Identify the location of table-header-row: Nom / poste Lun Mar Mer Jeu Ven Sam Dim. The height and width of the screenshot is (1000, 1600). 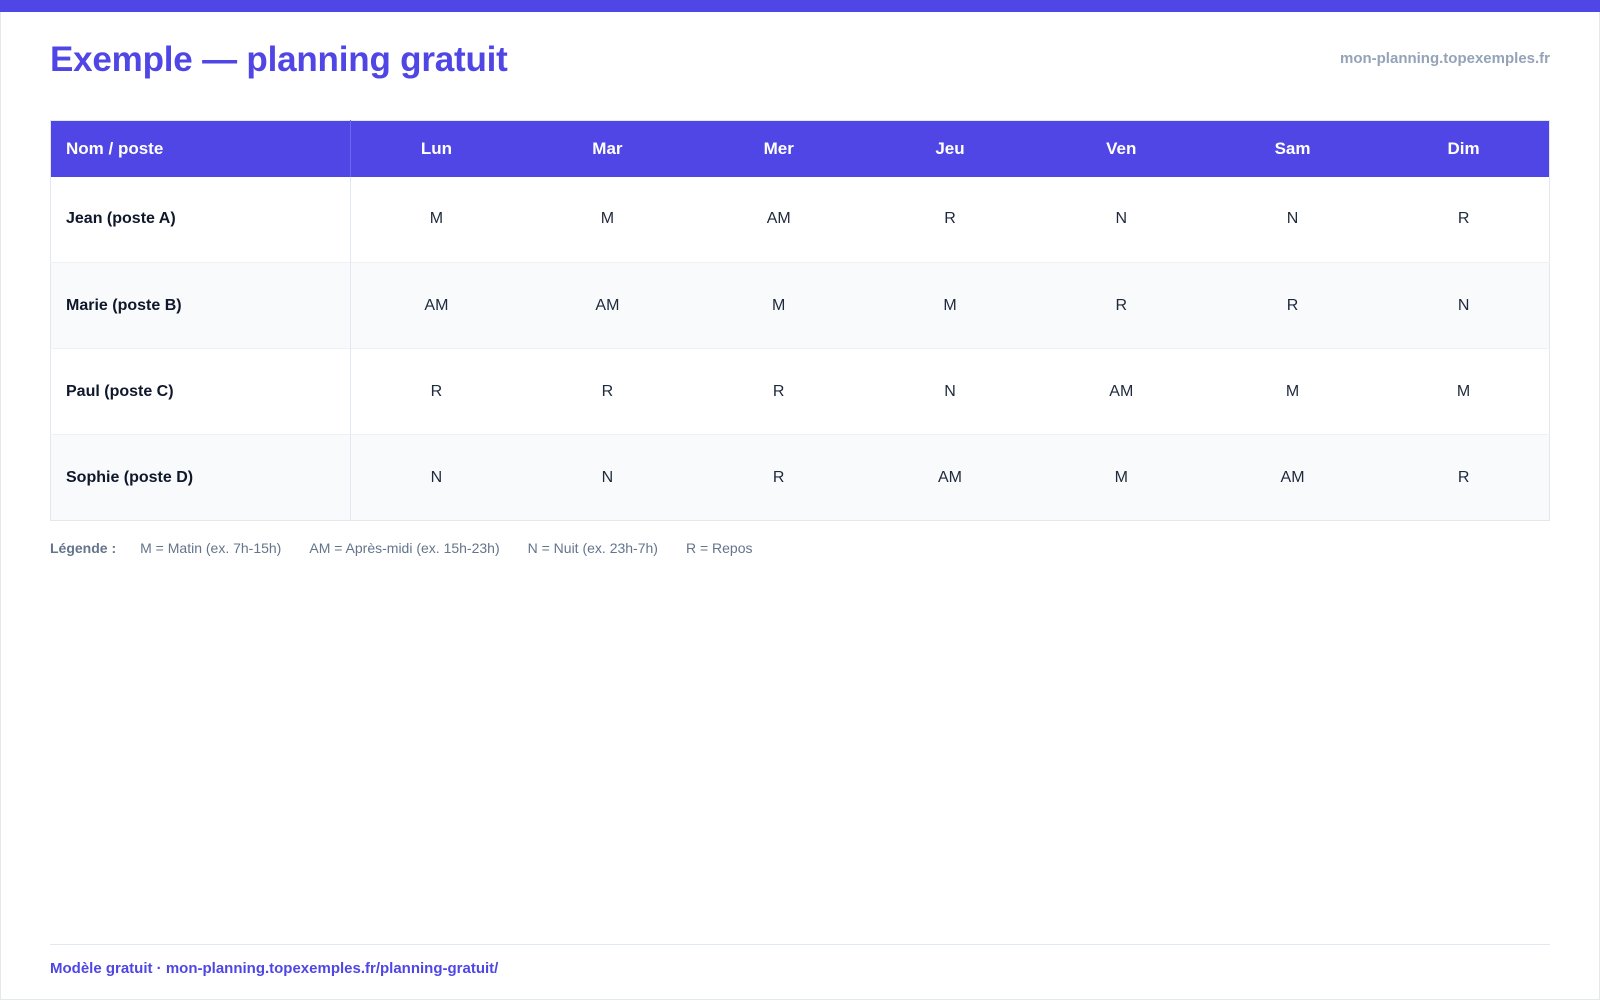
(800, 148).